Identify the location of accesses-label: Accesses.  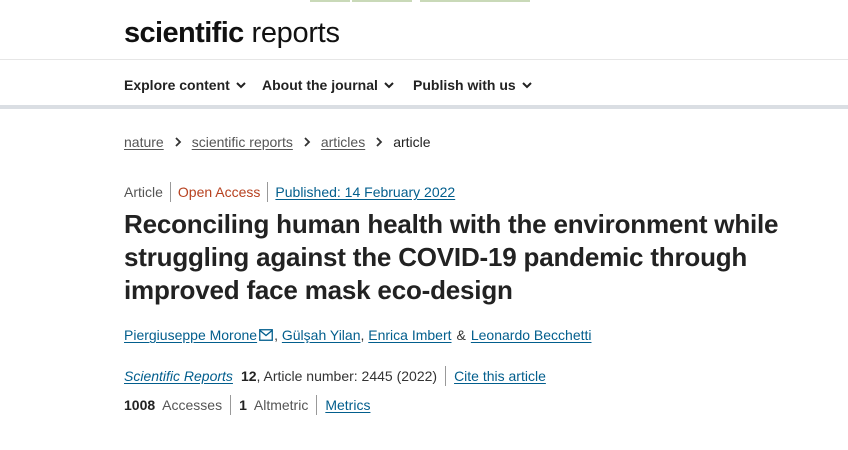
(192, 405).